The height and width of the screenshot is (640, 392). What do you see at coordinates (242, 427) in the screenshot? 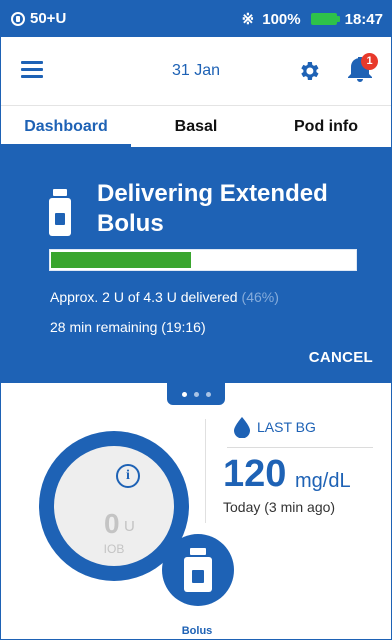
I see `blood-drop-icon` at bounding box center [242, 427].